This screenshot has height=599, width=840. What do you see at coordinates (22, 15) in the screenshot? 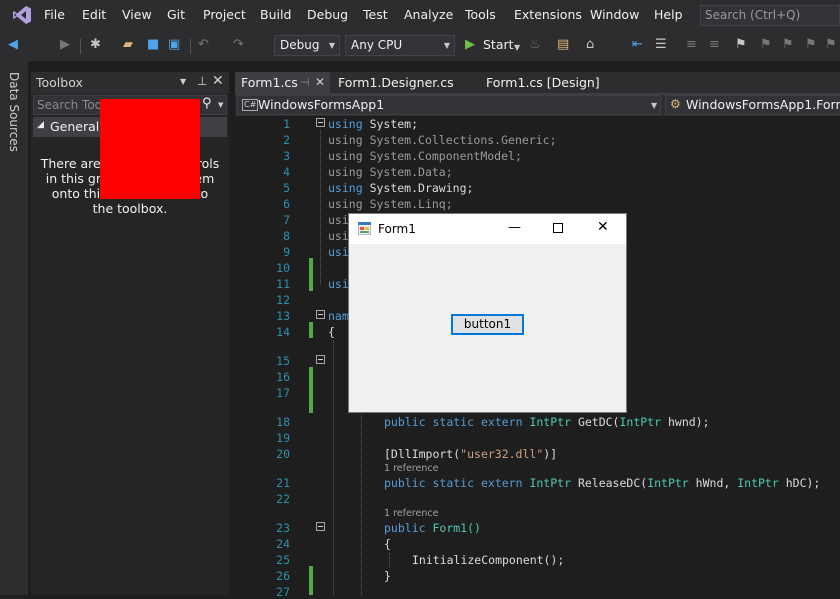
I see `visual-studio-logo-icon` at bounding box center [22, 15].